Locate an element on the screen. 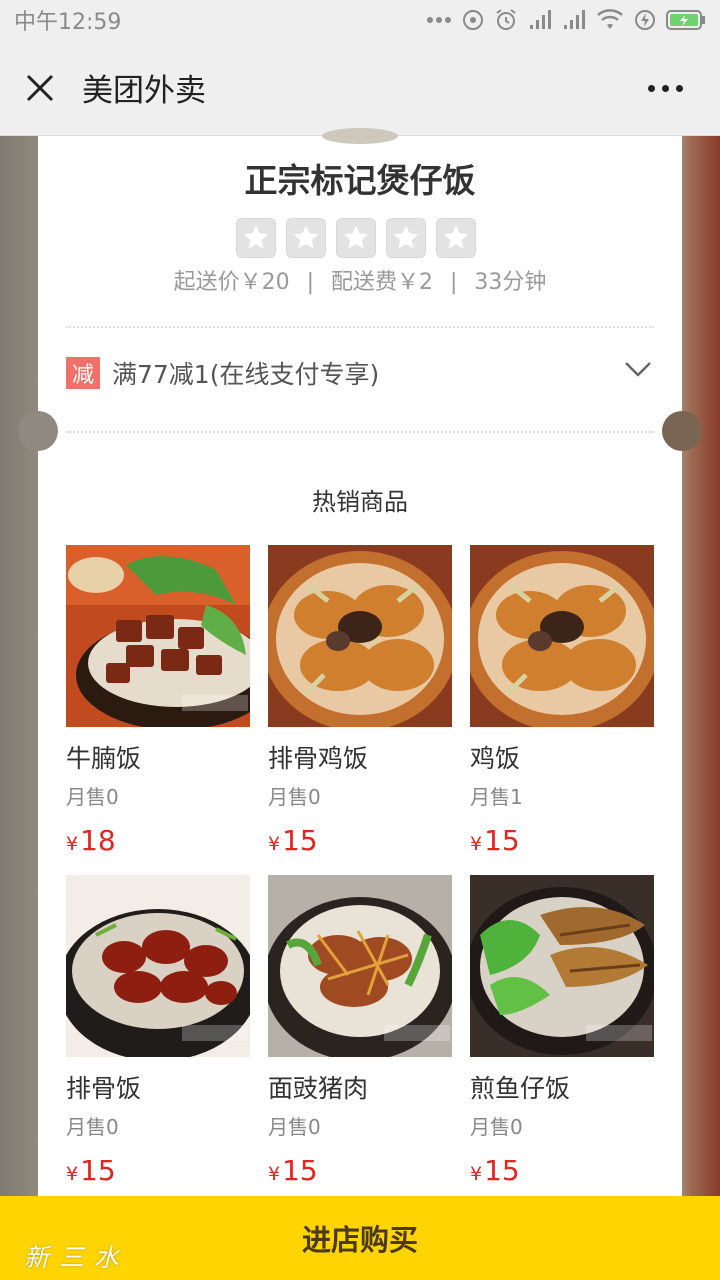 This screenshot has width=720, height=1280. buy-button-label: 进店购买 is located at coordinates (359, 1240).